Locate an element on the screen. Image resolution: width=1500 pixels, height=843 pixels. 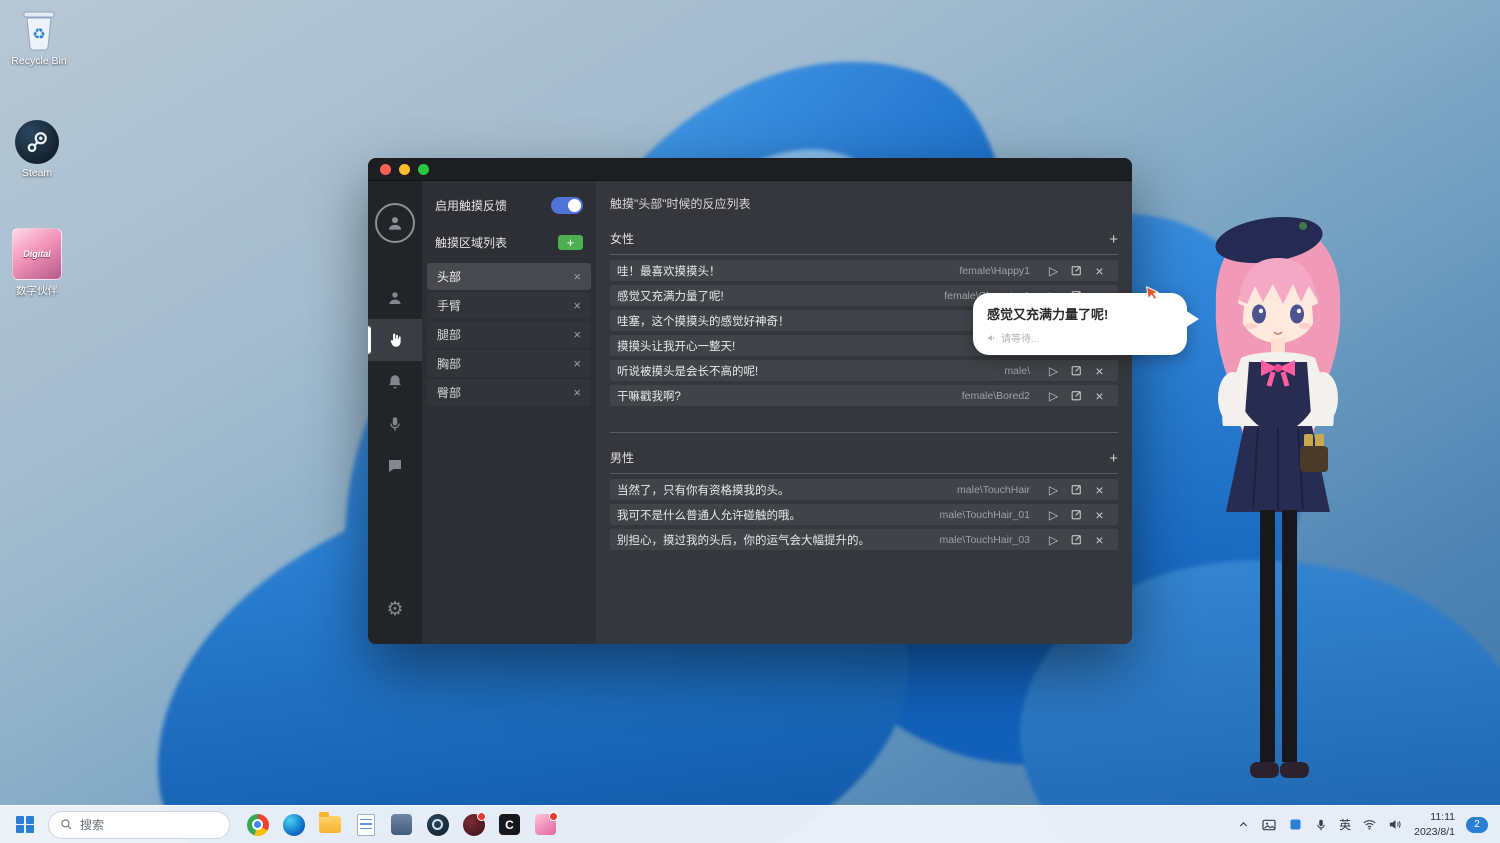
area-label: 头部 is located at coordinates (449, 277).